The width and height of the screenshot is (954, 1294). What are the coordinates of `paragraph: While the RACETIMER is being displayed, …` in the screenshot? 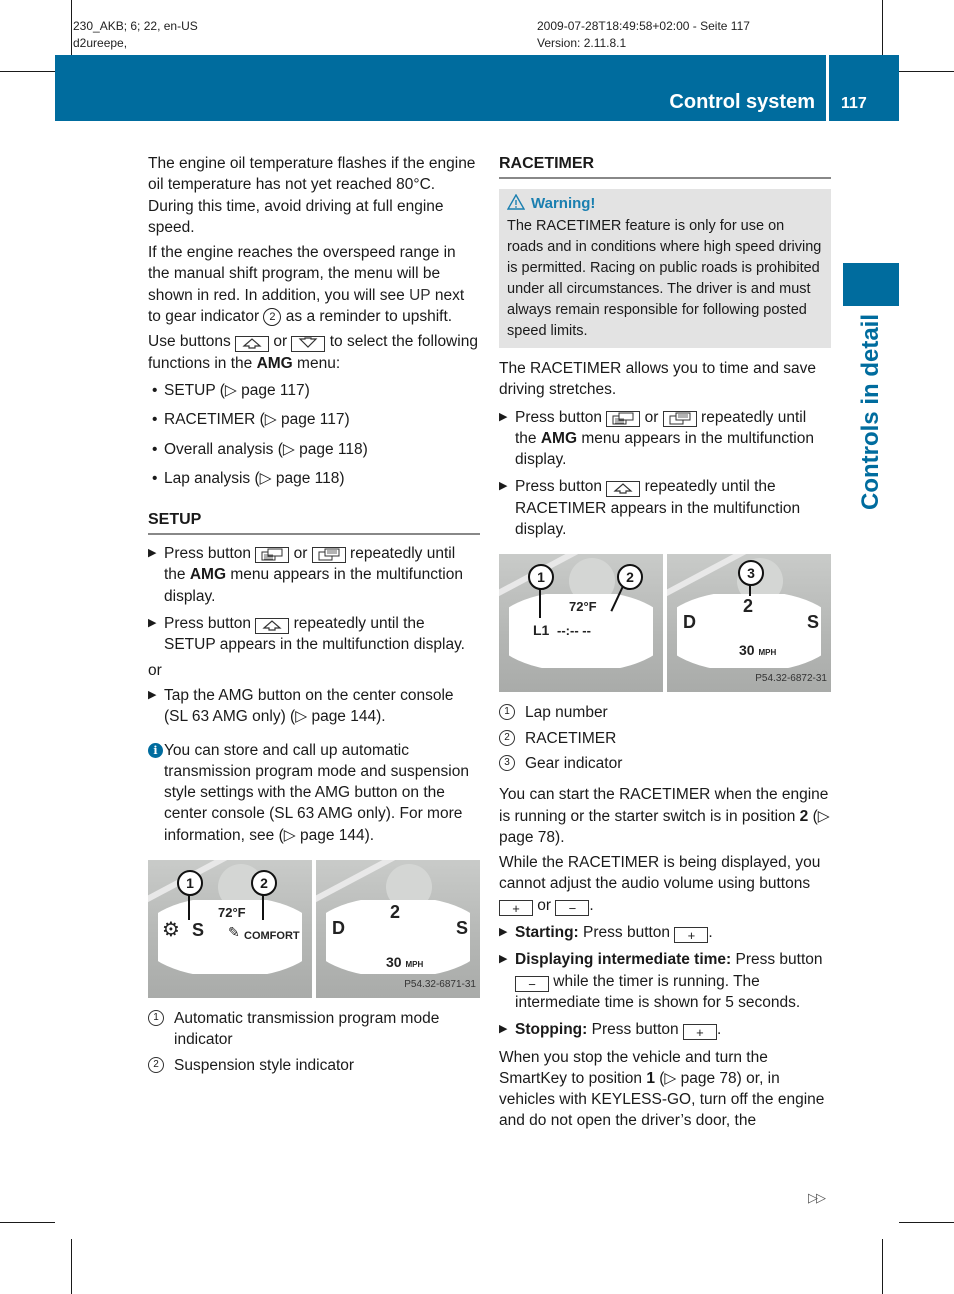 It's located at (665, 884).